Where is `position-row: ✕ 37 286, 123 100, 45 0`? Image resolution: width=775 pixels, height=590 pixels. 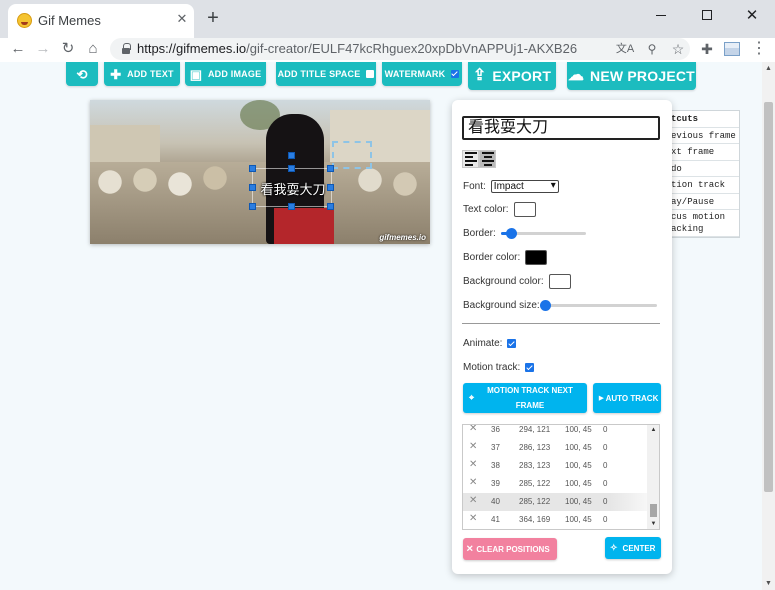 position-row: ✕ 37 286, 123 100, 45 0 is located at coordinates (555, 448).